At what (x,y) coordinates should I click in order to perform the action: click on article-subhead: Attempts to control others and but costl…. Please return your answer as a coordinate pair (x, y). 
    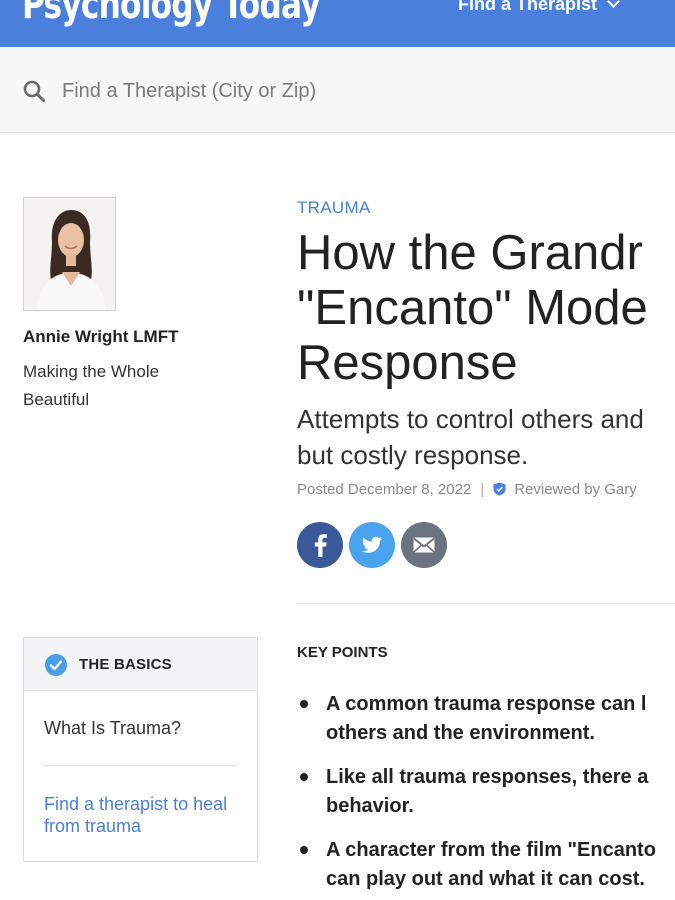
    Looking at the image, I should click on (486, 437).